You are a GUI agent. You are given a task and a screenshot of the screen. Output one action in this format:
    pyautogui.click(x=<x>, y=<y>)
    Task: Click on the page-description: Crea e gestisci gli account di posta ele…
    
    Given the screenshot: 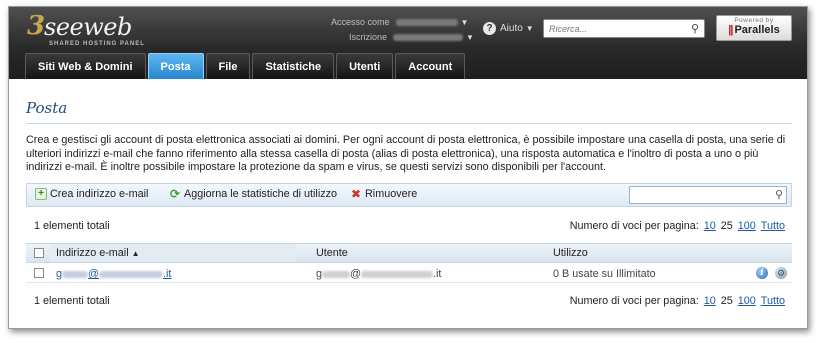 What is the action you would take?
    pyautogui.click(x=406, y=154)
    